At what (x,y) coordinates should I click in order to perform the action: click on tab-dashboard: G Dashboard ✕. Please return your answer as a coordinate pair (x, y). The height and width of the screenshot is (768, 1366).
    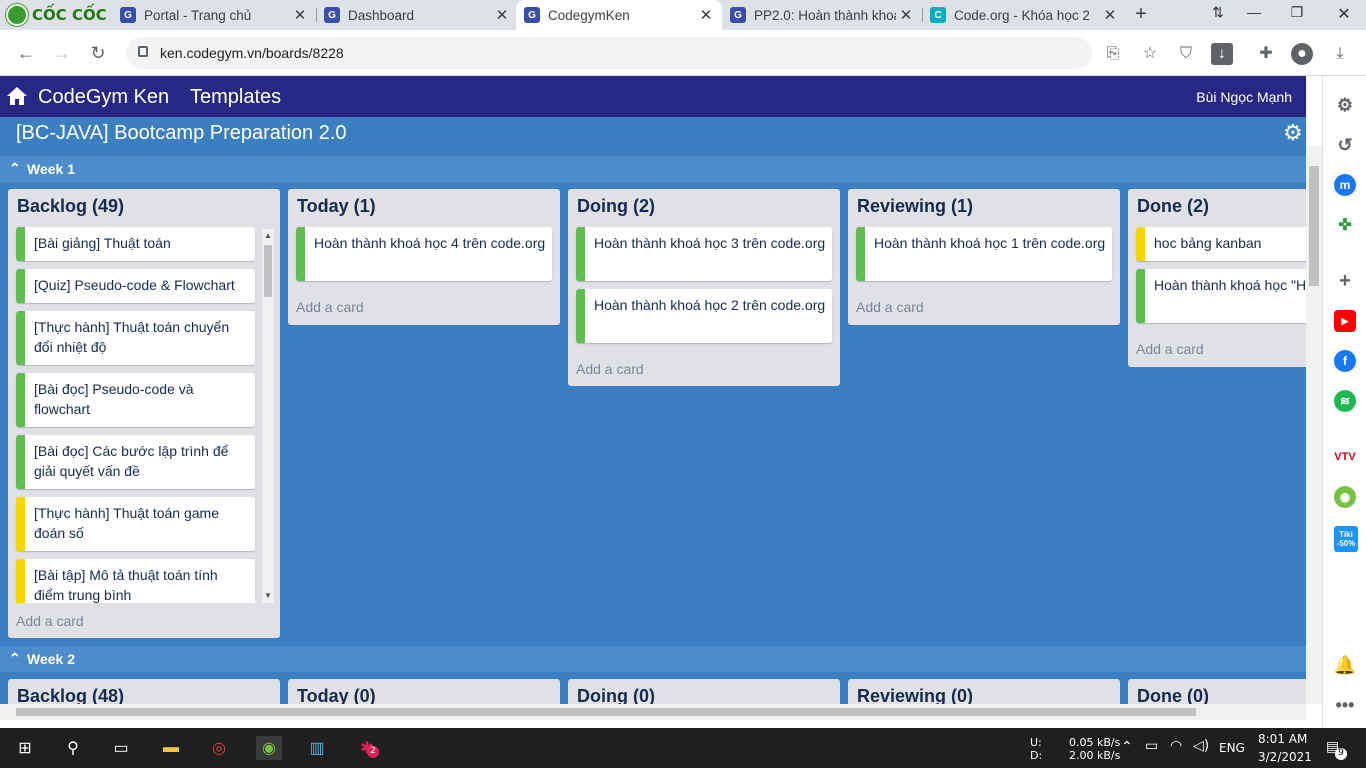
    Looking at the image, I should click on (417, 15).